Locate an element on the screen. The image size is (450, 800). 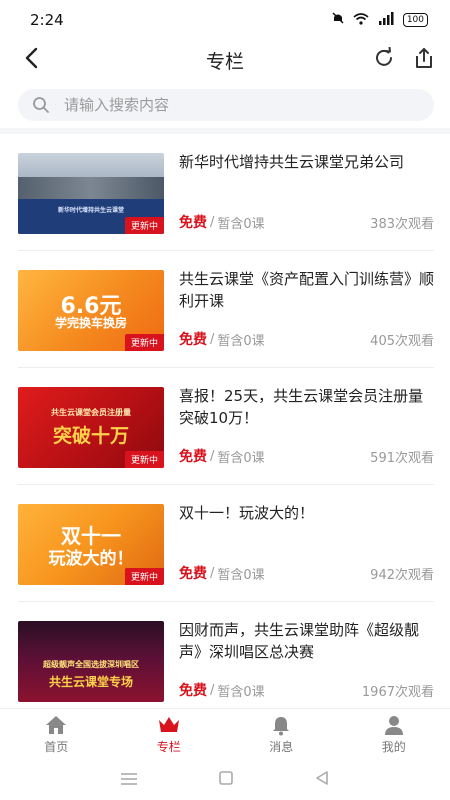
tab-messages: 消息 is located at coordinates (281, 734).